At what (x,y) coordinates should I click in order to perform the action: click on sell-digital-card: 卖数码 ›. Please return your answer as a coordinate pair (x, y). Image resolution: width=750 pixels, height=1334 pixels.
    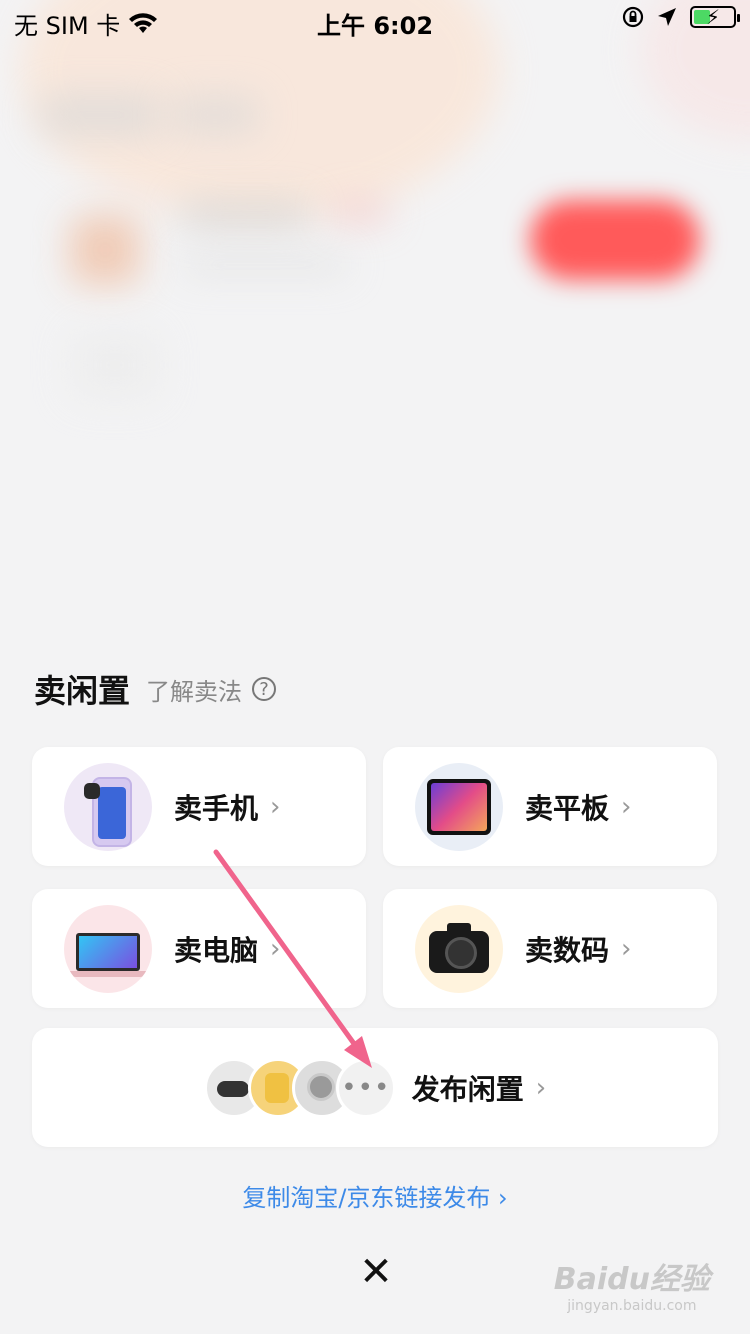
    Looking at the image, I should click on (550, 948).